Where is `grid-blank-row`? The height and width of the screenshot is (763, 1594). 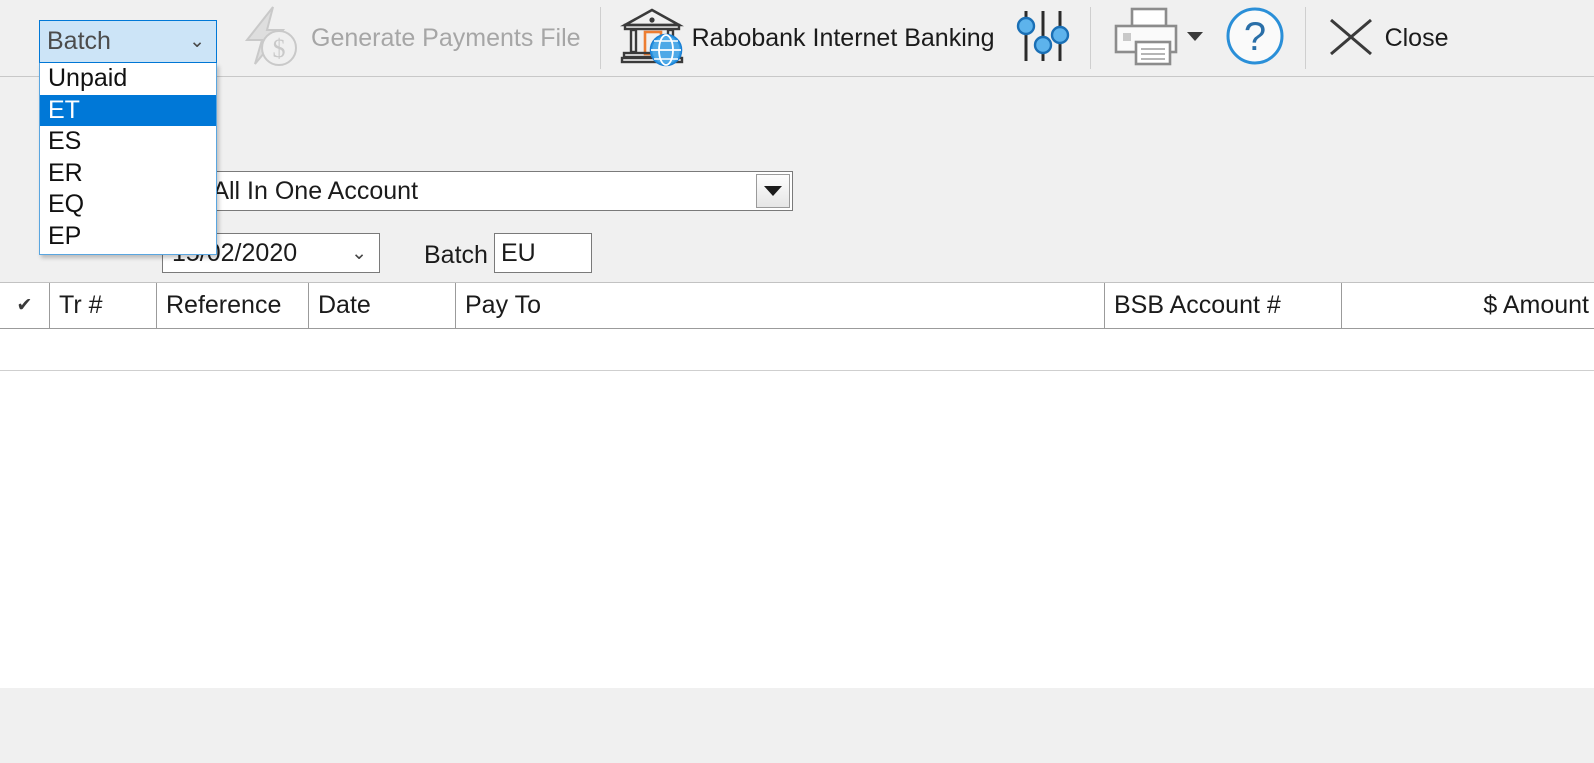
grid-blank-row is located at coordinates (797, 350).